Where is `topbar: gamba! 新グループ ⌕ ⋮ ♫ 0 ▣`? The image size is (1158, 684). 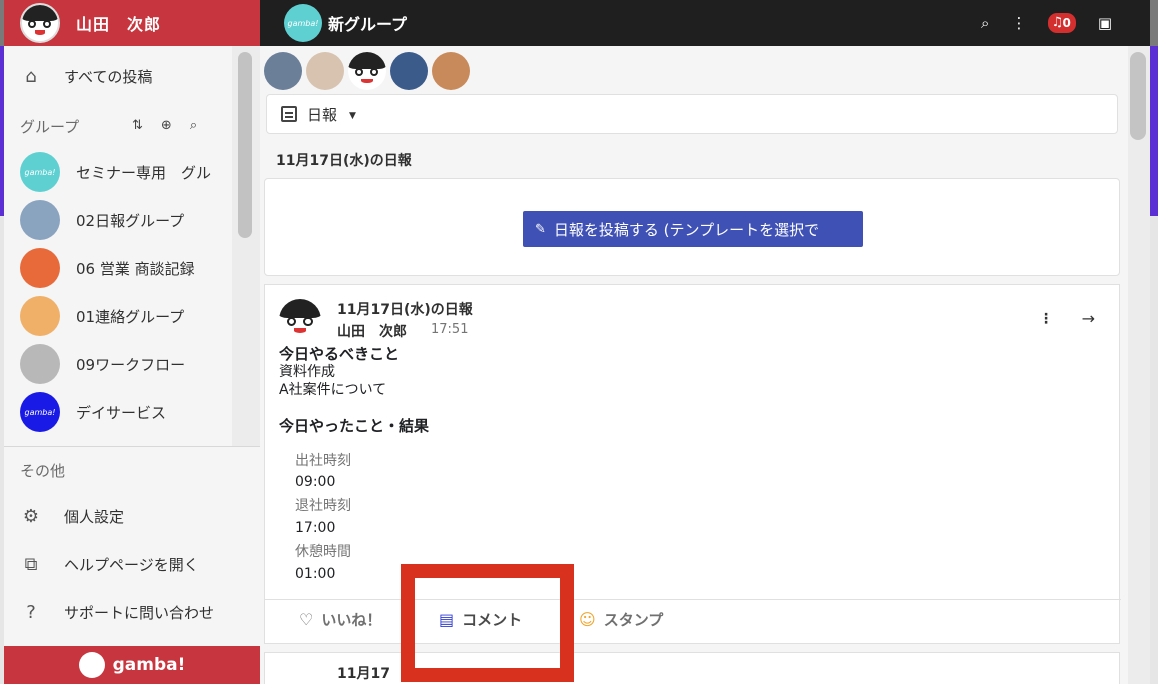
topbar: gamba! 新グループ ⌕ ⋮ ♫ 0 ▣ is located at coordinates (705, 23).